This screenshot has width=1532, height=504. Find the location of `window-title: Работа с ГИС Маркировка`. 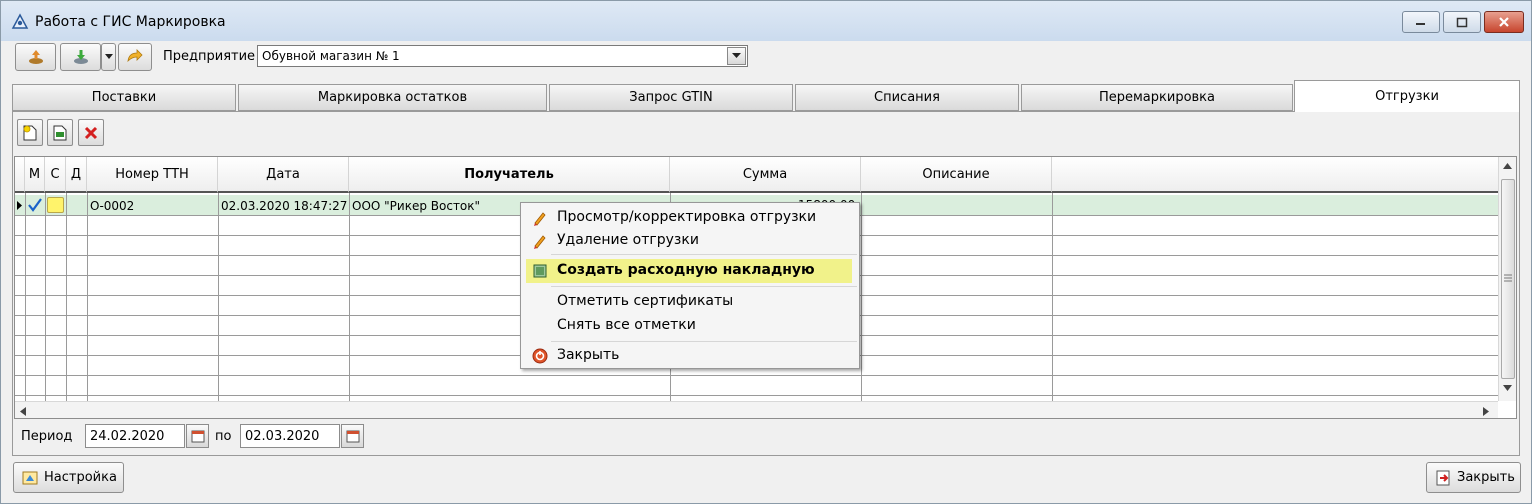

window-title: Работа с ГИС Маркировка is located at coordinates (130, 22).